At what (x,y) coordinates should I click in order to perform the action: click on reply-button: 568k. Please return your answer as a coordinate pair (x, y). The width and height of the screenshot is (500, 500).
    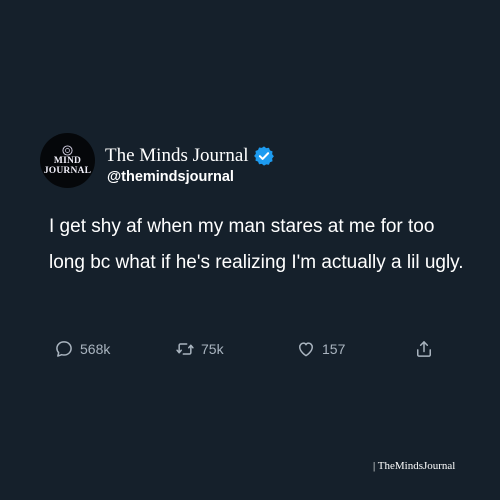
    Looking at the image, I should click on (82, 349).